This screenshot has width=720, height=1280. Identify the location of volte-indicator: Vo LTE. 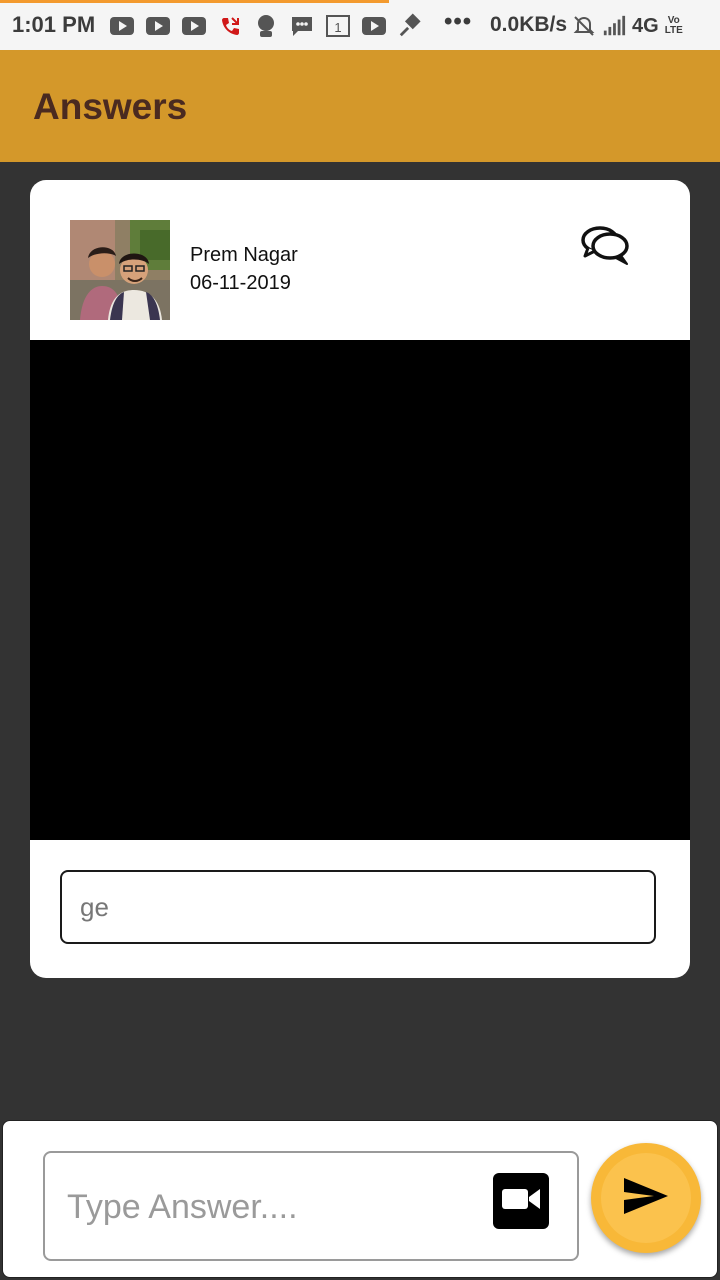
(674, 26).